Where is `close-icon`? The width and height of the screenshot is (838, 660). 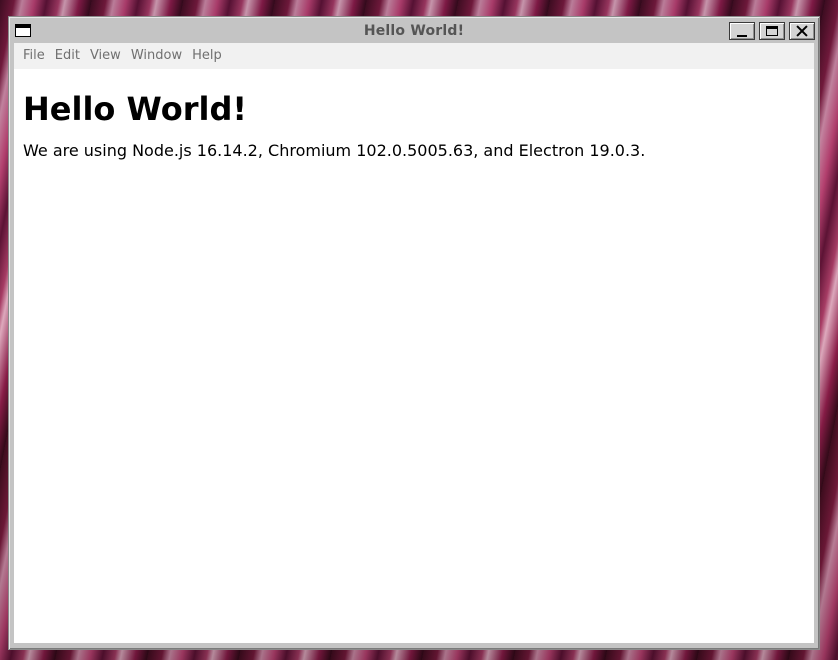 close-icon is located at coordinates (802, 31).